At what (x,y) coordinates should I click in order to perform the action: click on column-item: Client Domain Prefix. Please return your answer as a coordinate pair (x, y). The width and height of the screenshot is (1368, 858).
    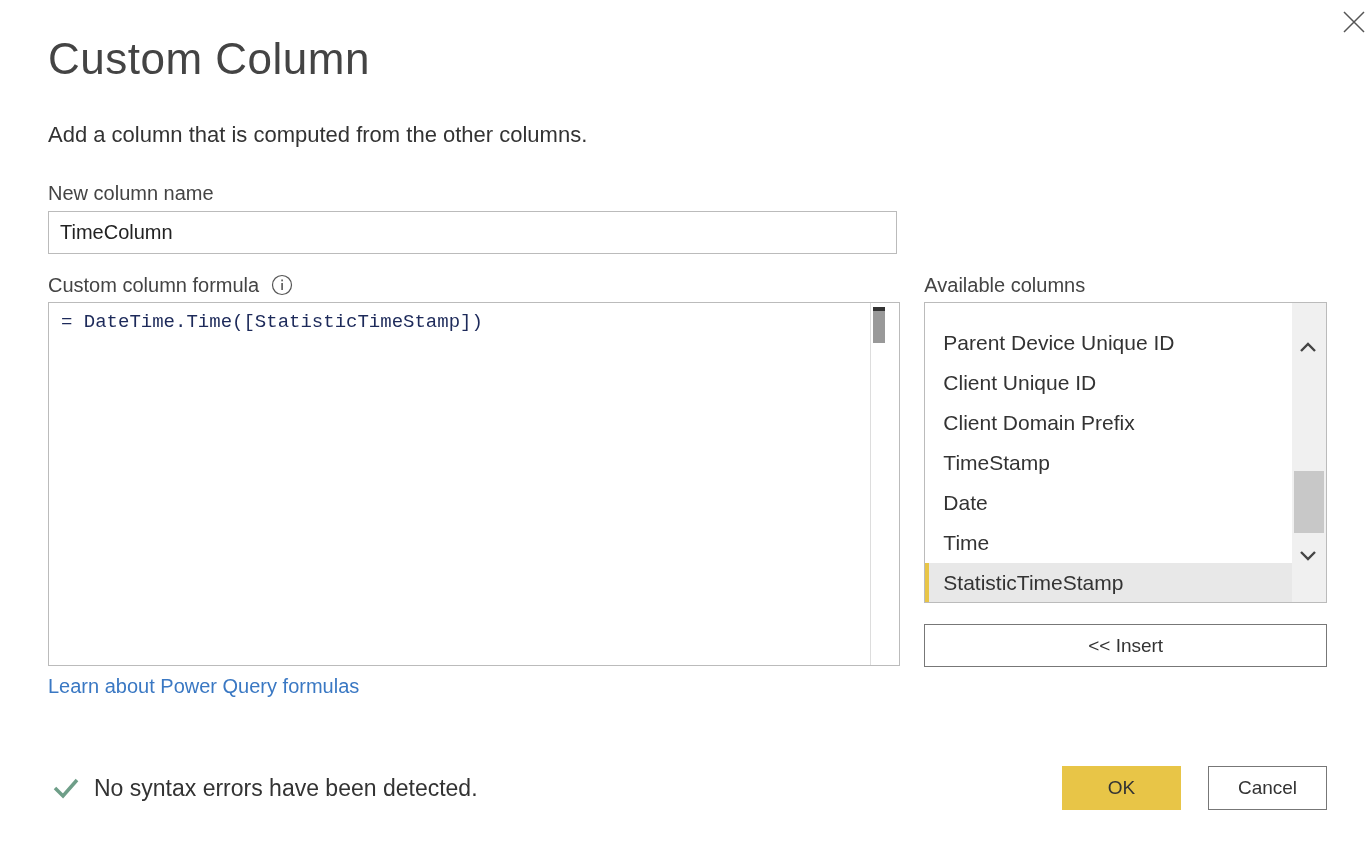
    Looking at the image, I should click on (1108, 423).